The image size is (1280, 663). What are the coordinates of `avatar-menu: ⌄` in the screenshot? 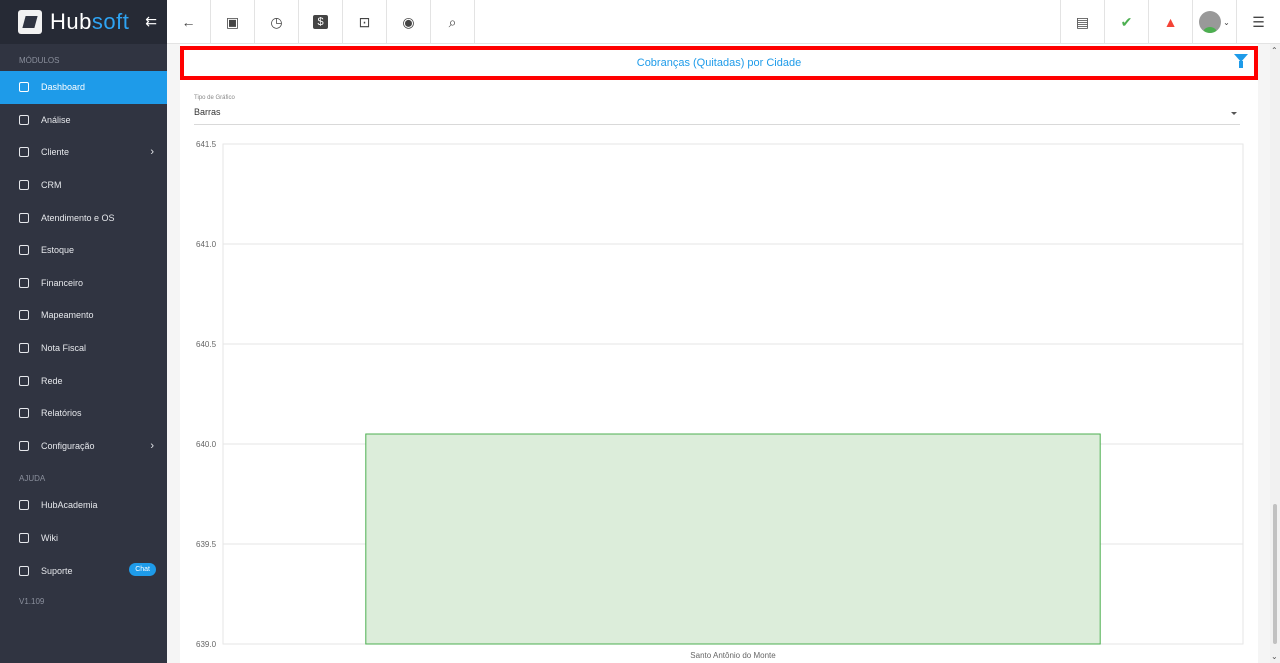 It's located at (1214, 22).